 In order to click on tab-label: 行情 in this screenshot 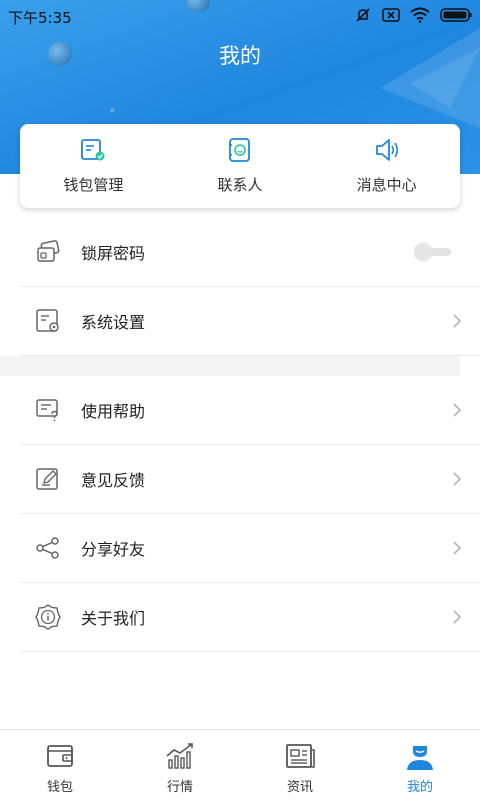, I will do `click(179, 787)`.